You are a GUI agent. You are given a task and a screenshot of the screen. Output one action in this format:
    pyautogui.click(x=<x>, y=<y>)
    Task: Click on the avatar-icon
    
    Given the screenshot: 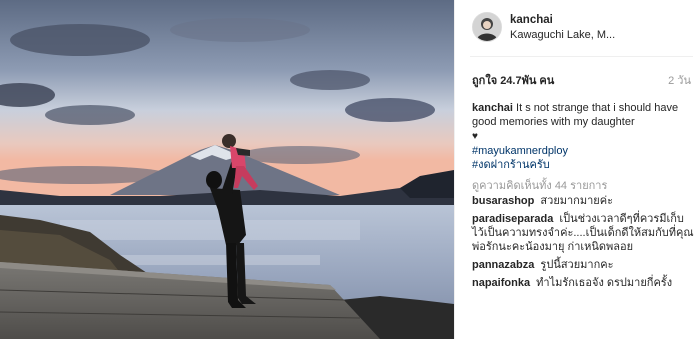 What is the action you would take?
    pyautogui.click(x=487, y=27)
    